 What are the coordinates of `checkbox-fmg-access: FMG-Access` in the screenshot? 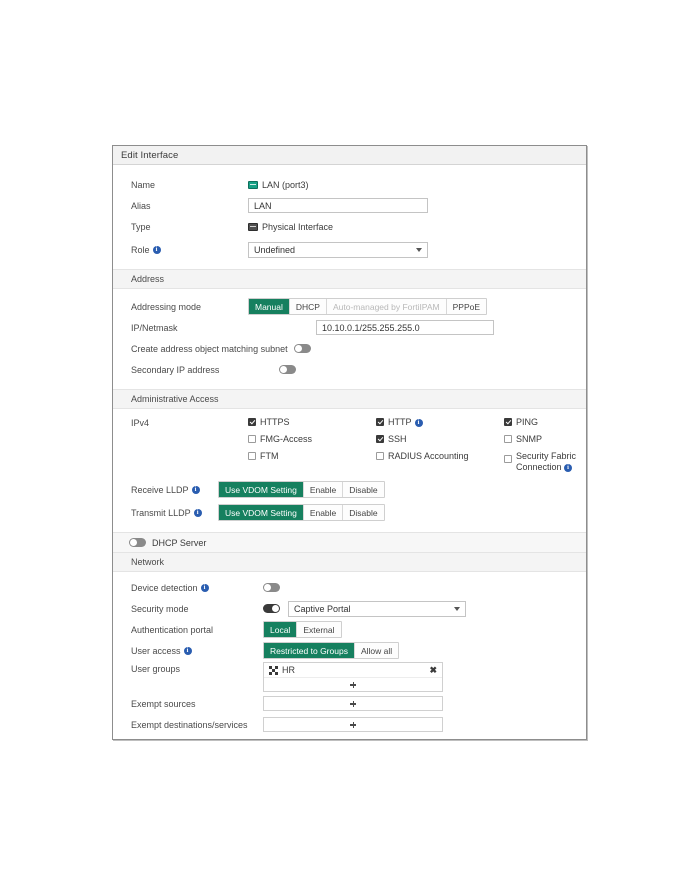 It's located at (312, 439).